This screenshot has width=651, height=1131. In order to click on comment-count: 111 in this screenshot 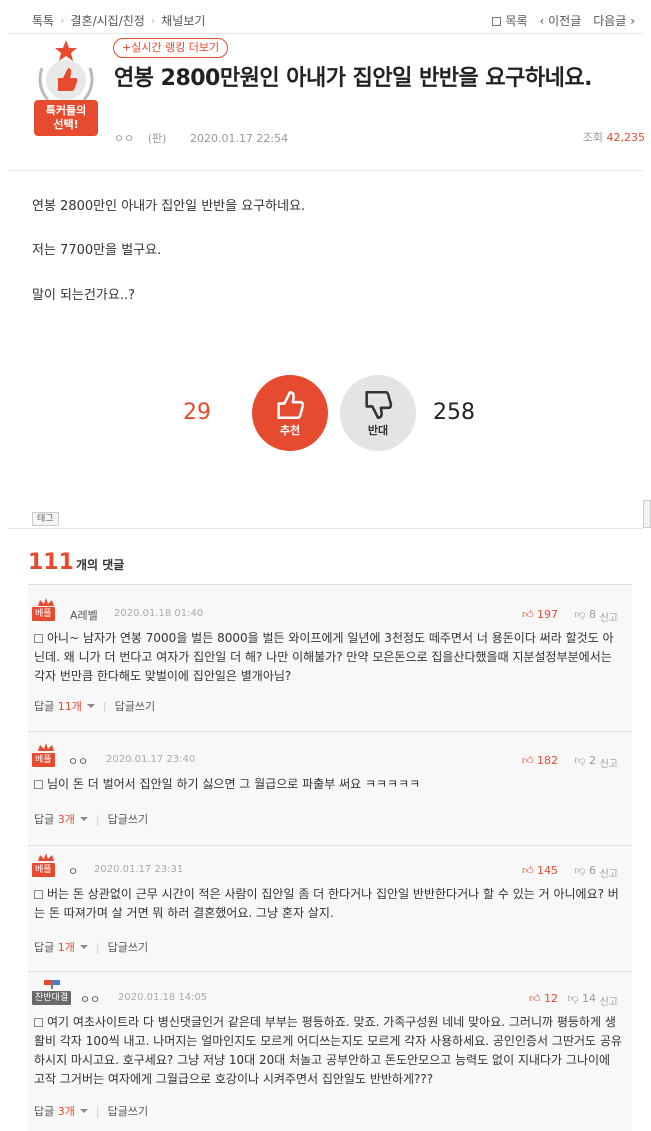, I will do `click(51, 562)`.